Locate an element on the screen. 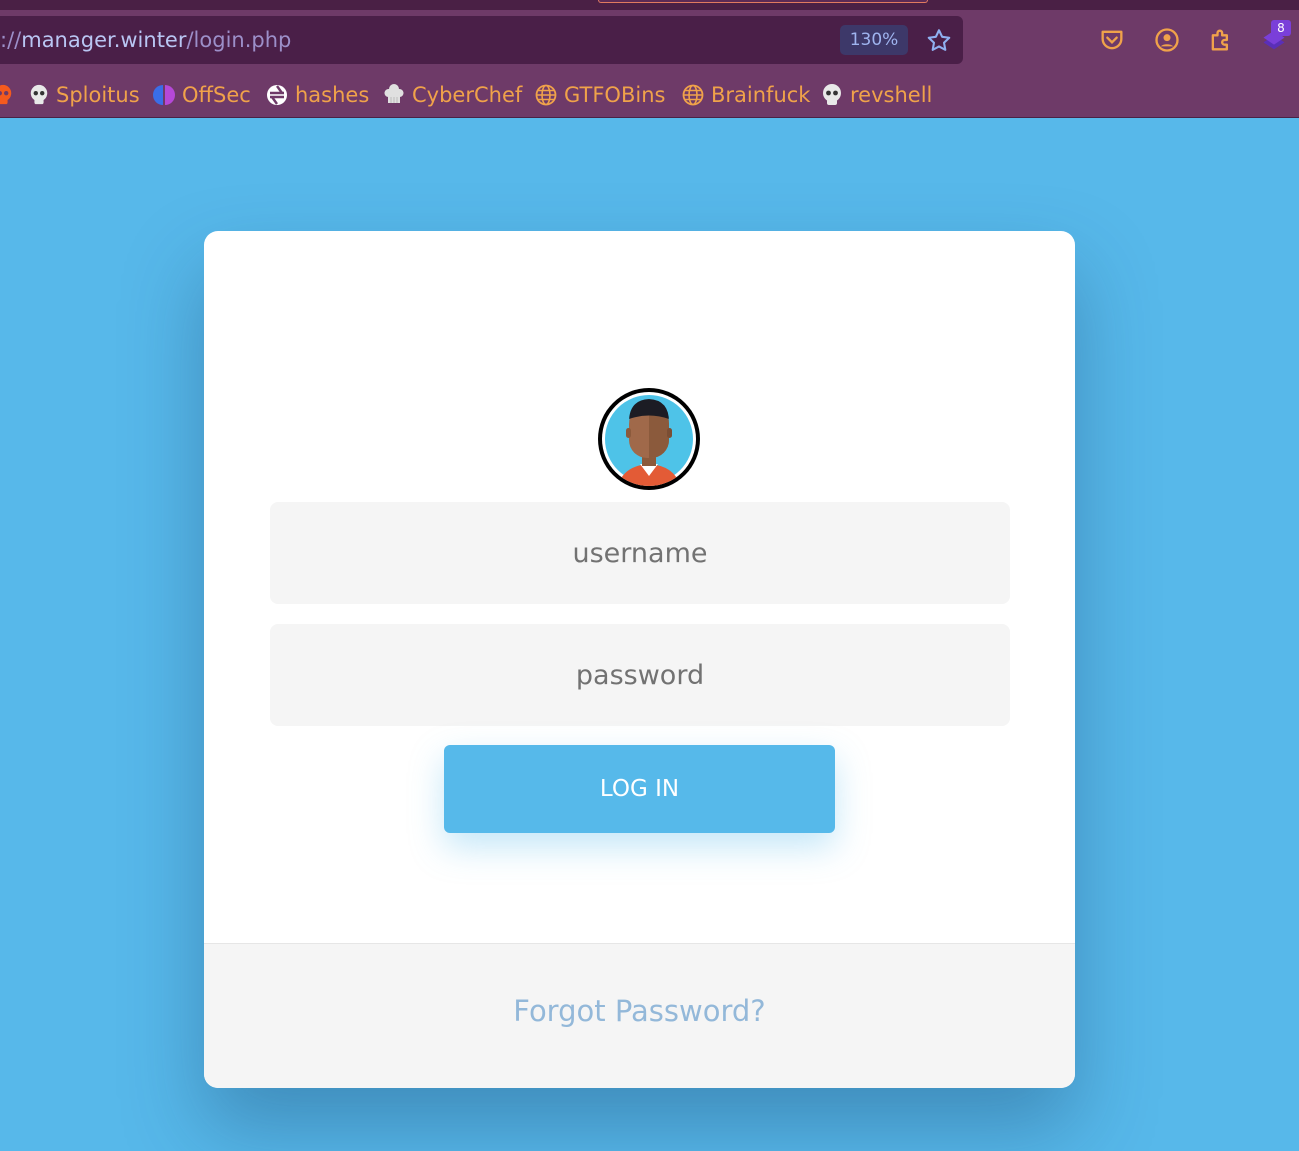 This screenshot has width=1299, height=1151. offsec-icon is located at coordinates (164, 95).